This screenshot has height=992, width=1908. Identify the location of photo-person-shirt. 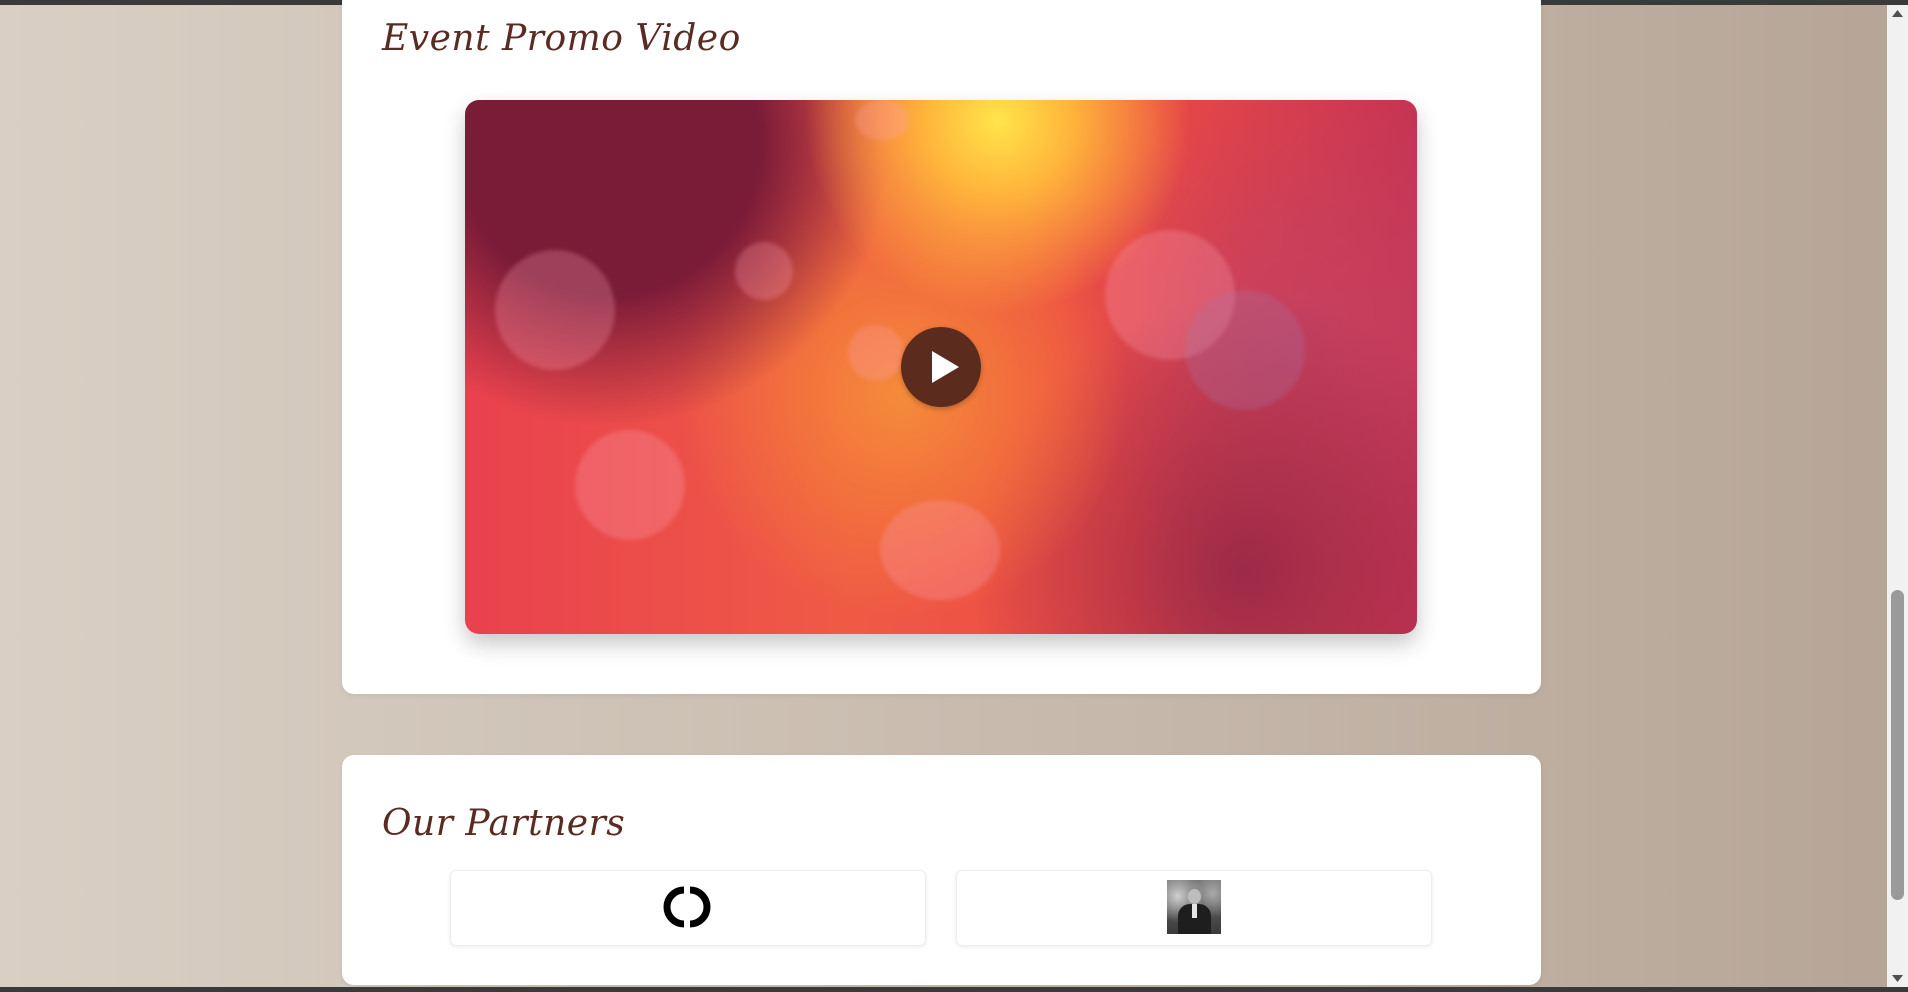
(1194, 911).